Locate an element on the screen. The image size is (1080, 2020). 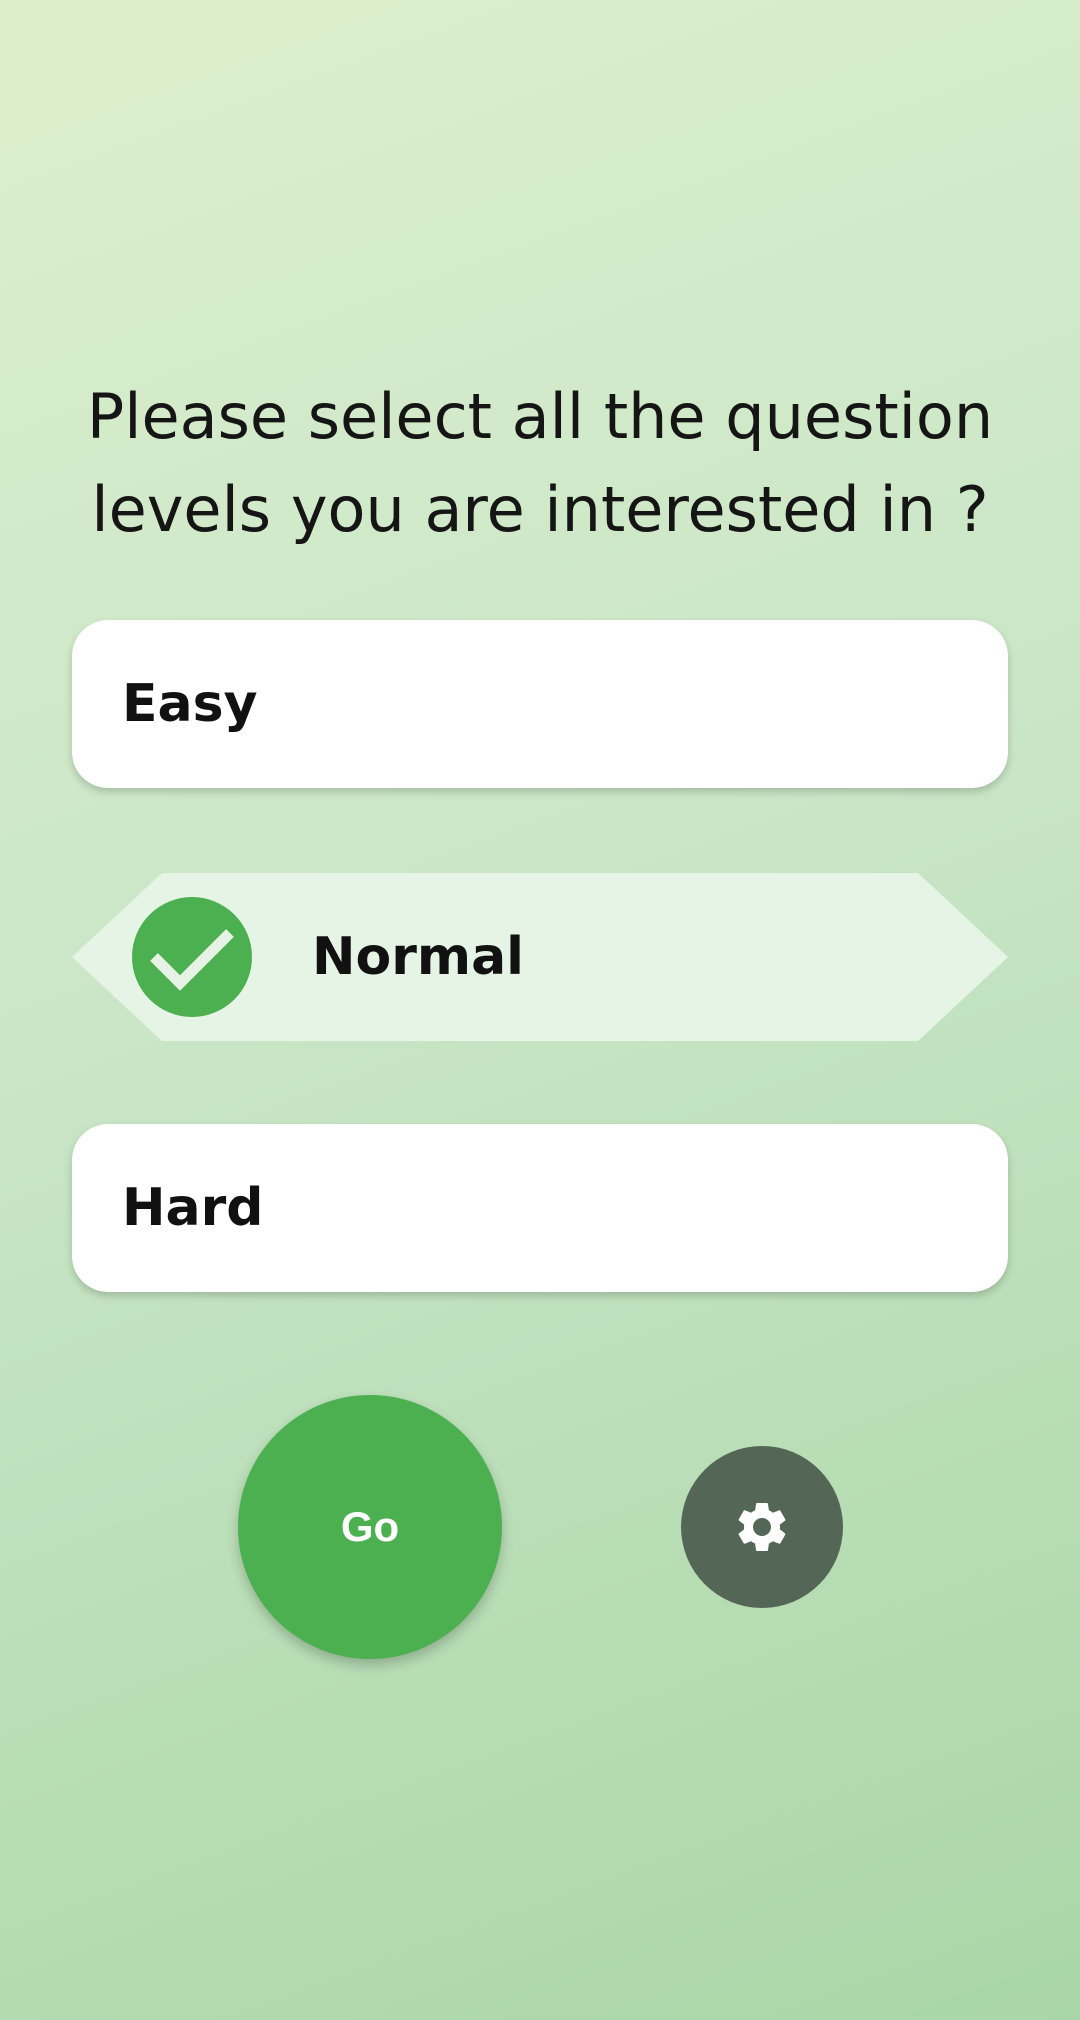
option-easy: Easy is located at coordinates (540, 704).